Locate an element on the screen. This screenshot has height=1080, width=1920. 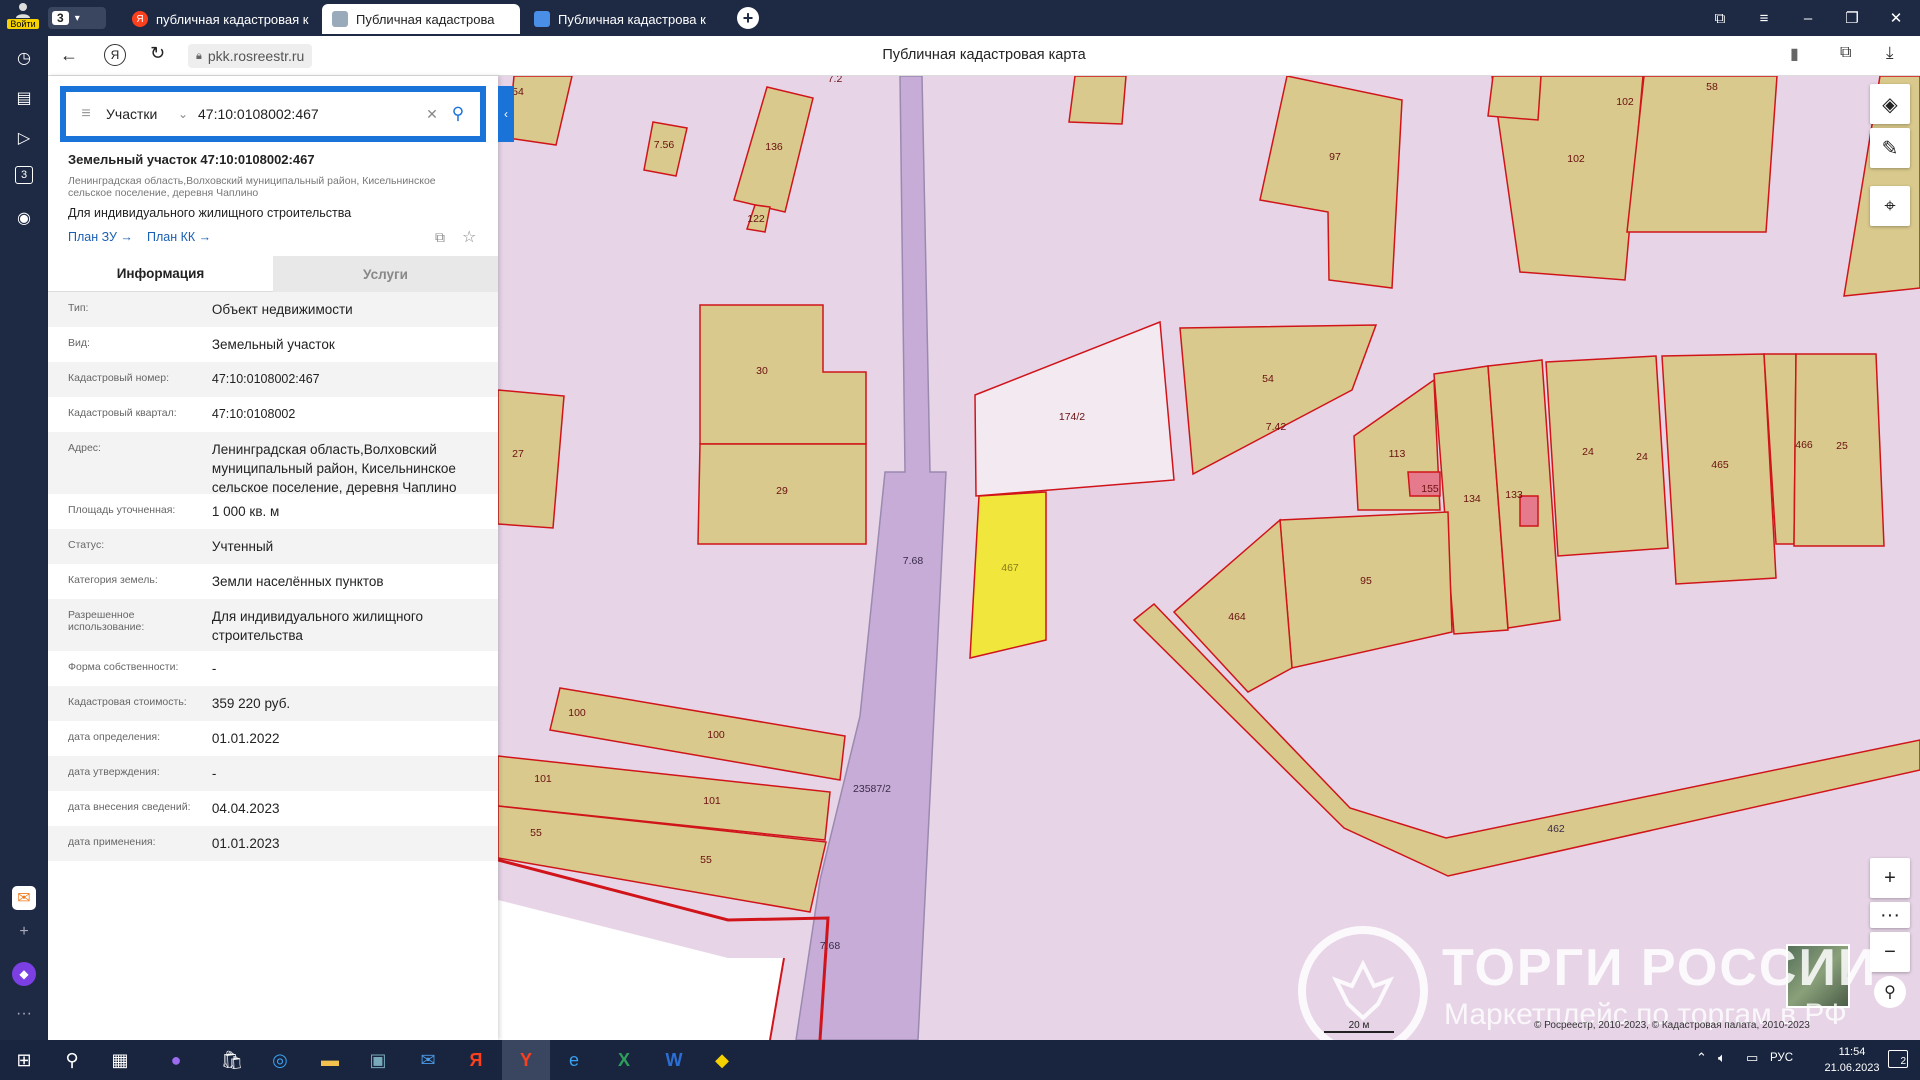
explorer-icon: ▬ is located at coordinates (330, 1060).